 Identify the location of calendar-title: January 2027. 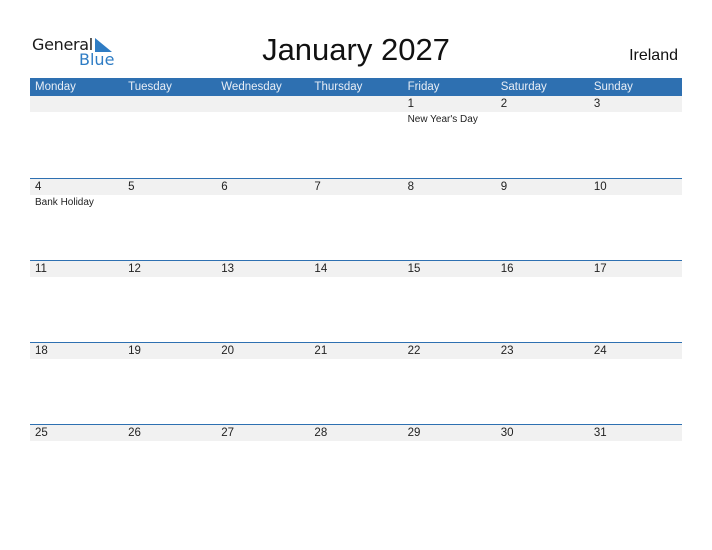
(356, 49).